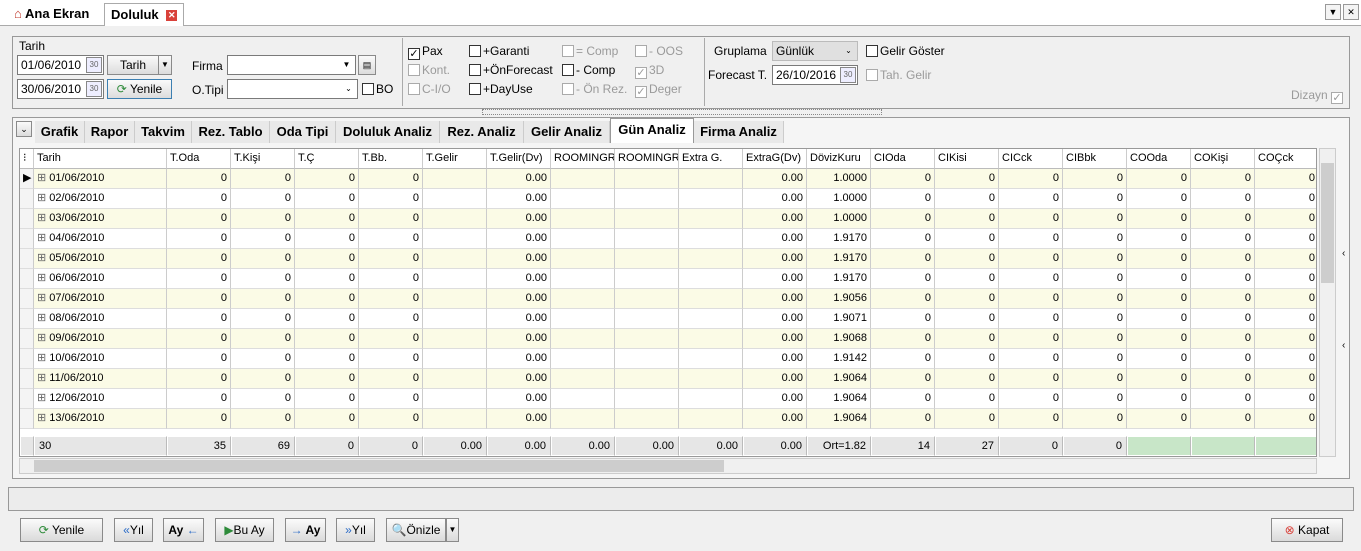 This screenshot has width=1361, height=551. What do you see at coordinates (1318, 95) in the screenshot?
I see `dizayn-checkbox: Dizayn ✓` at bounding box center [1318, 95].